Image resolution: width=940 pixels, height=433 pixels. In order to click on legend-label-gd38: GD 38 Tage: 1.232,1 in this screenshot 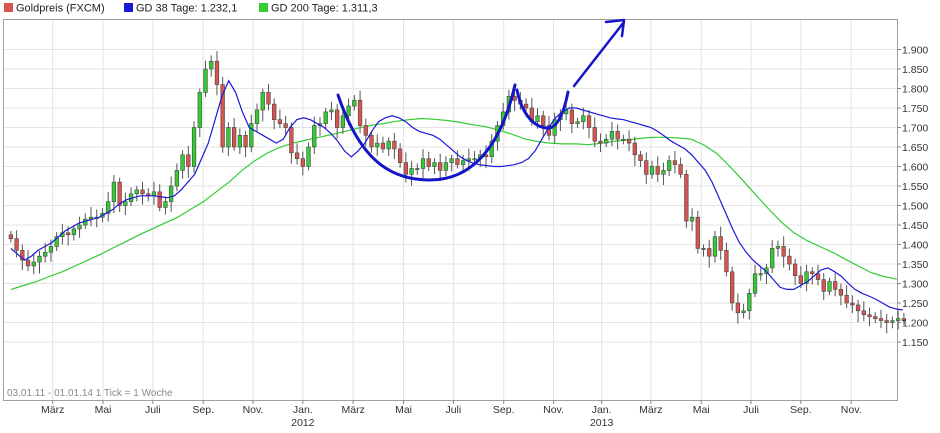, I will do `click(186, 9)`.